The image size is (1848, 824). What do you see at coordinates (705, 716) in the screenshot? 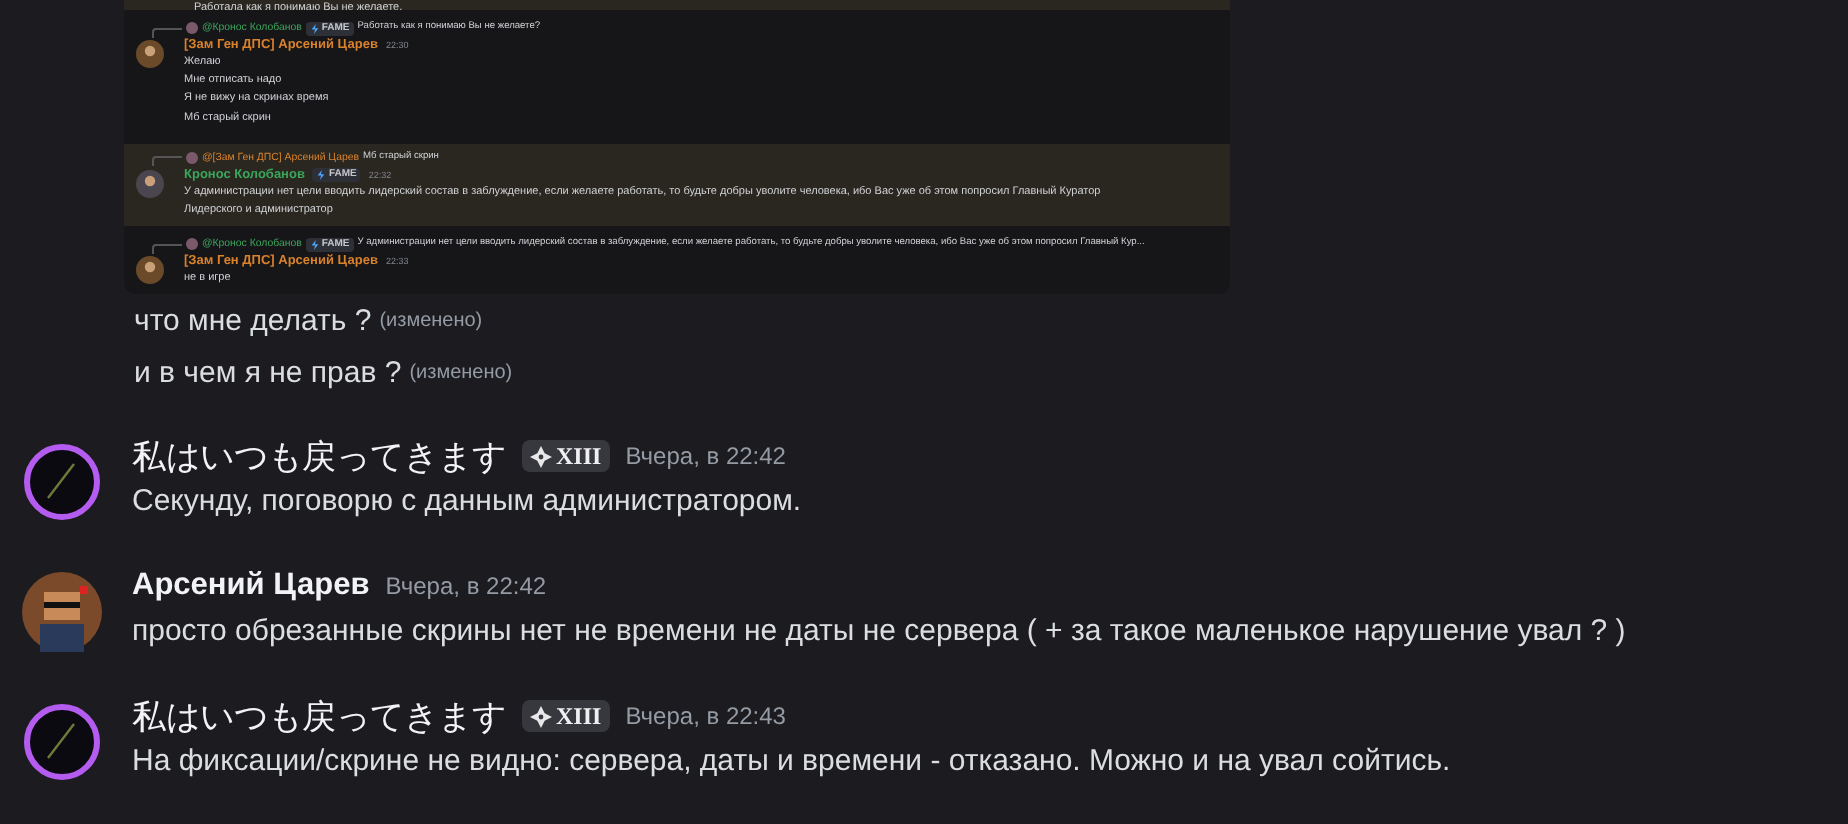
I see `timestamp: Вчера, в 22:43` at bounding box center [705, 716].